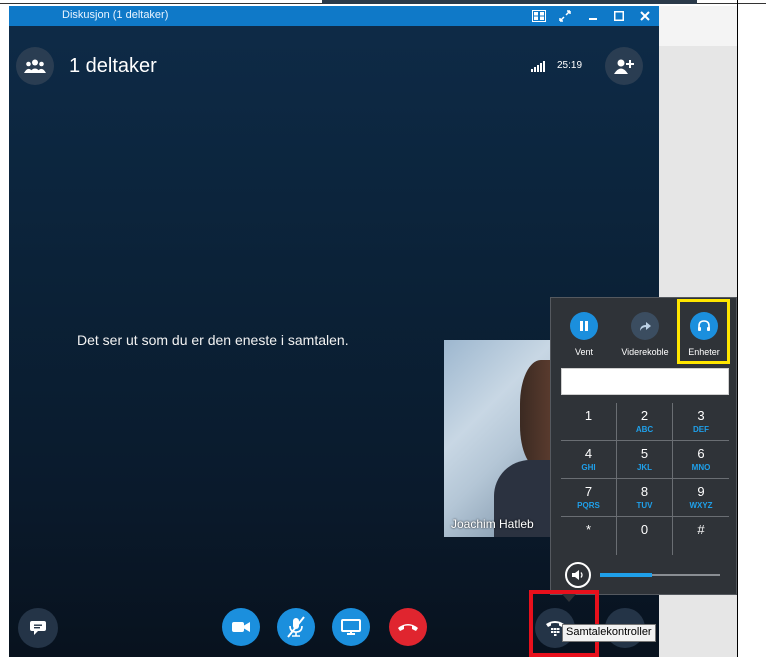 Image resolution: width=766 pixels, height=657 pixels. What do you see at coordinates (701, 453) in the screenshot?
I see `dial-key-digit: 6` at bounding box center [701, 453].